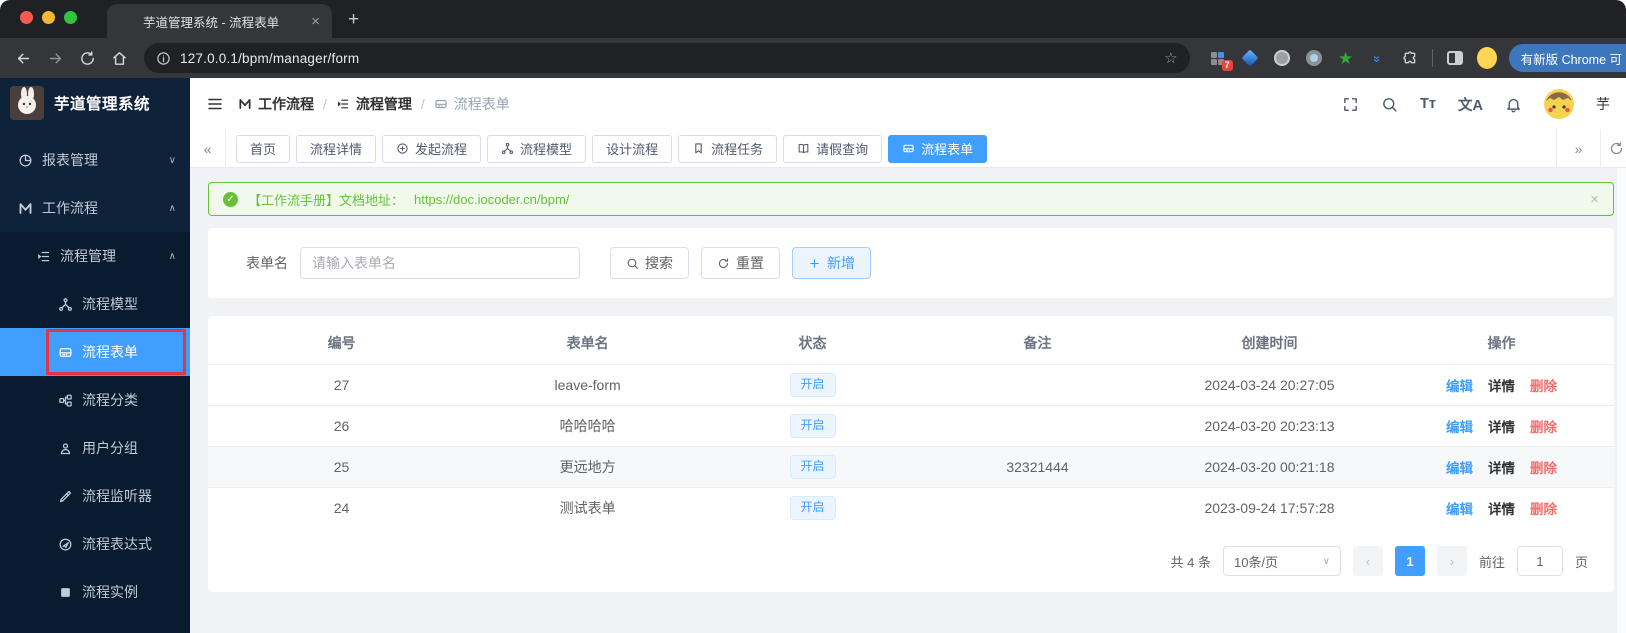  I want to click on tab-leave-query: 请假查询, so click(833, 148).